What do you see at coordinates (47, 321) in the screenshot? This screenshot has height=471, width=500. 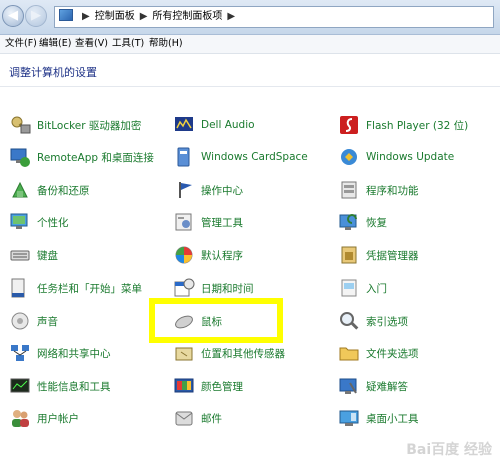 I see `item-label: 声音` at bounding box center [47, 321].